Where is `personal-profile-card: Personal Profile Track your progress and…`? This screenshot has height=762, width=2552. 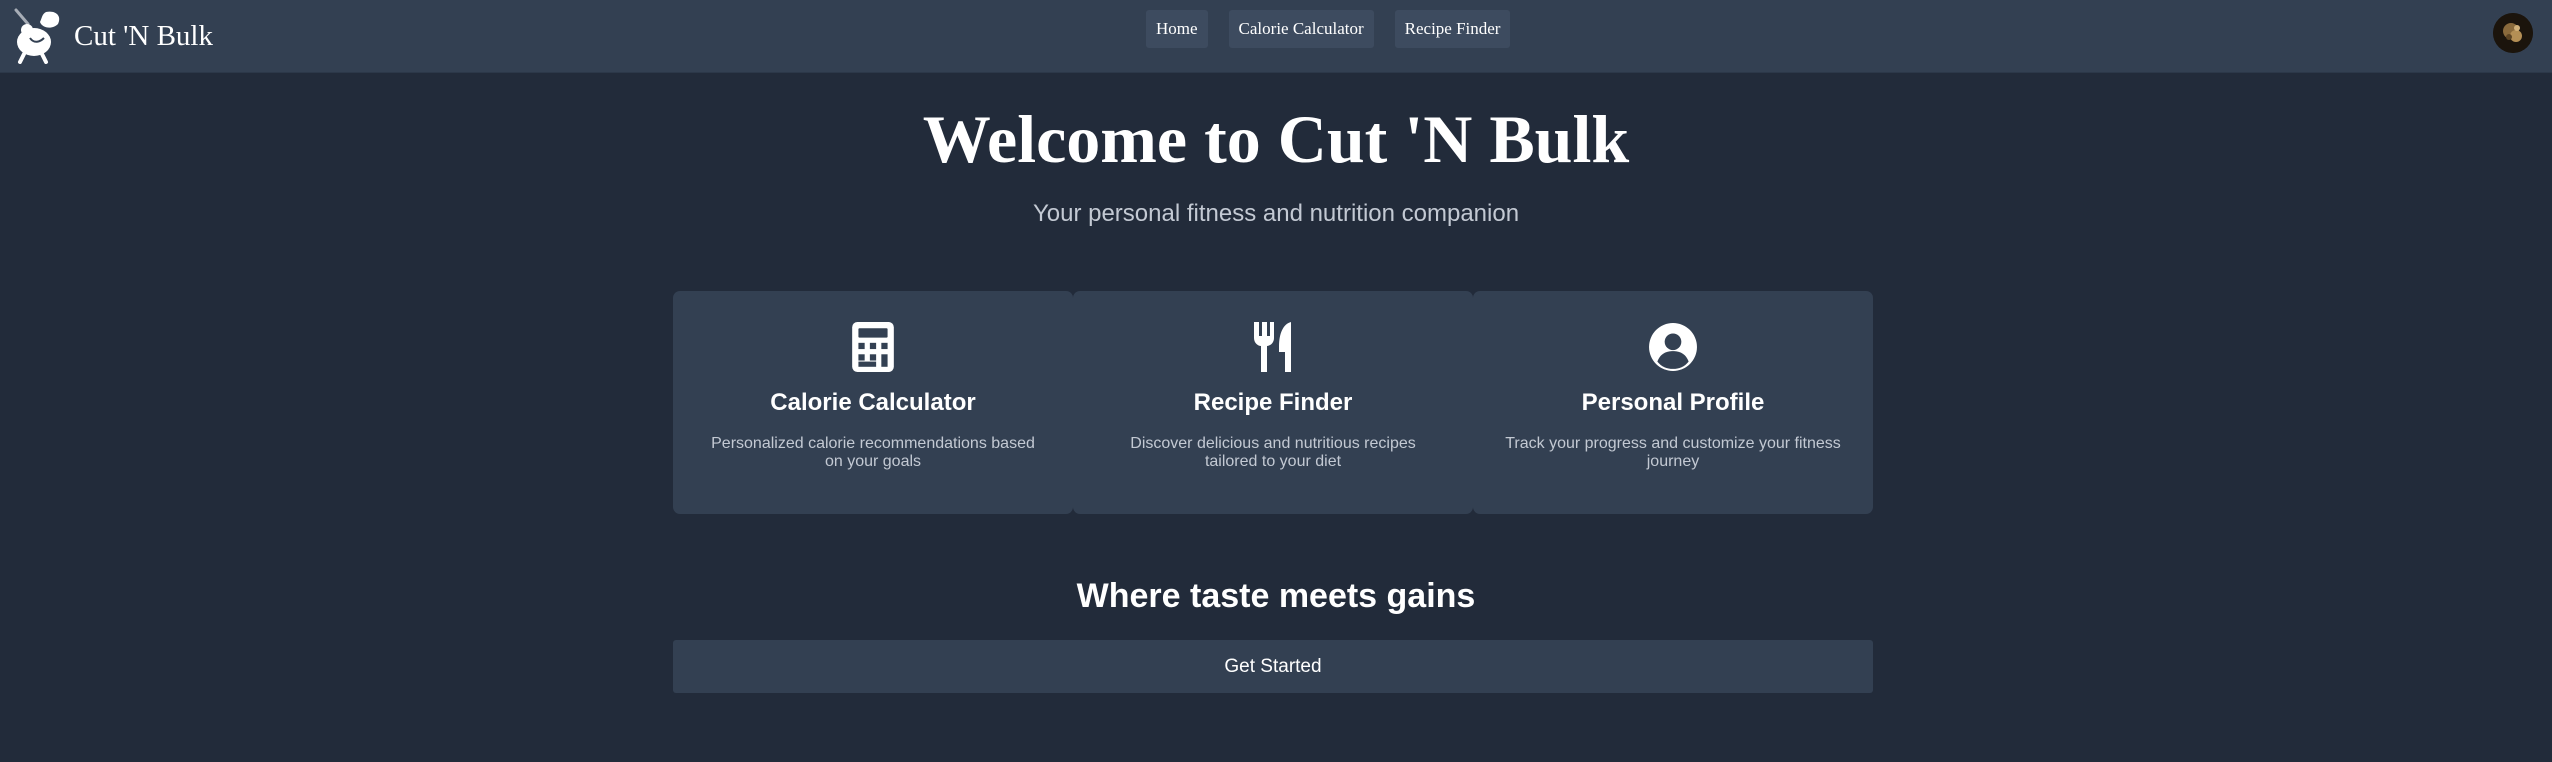 personal-profile-card: Personal Profile Track your progress and… is located at coordinates (1673, 402).